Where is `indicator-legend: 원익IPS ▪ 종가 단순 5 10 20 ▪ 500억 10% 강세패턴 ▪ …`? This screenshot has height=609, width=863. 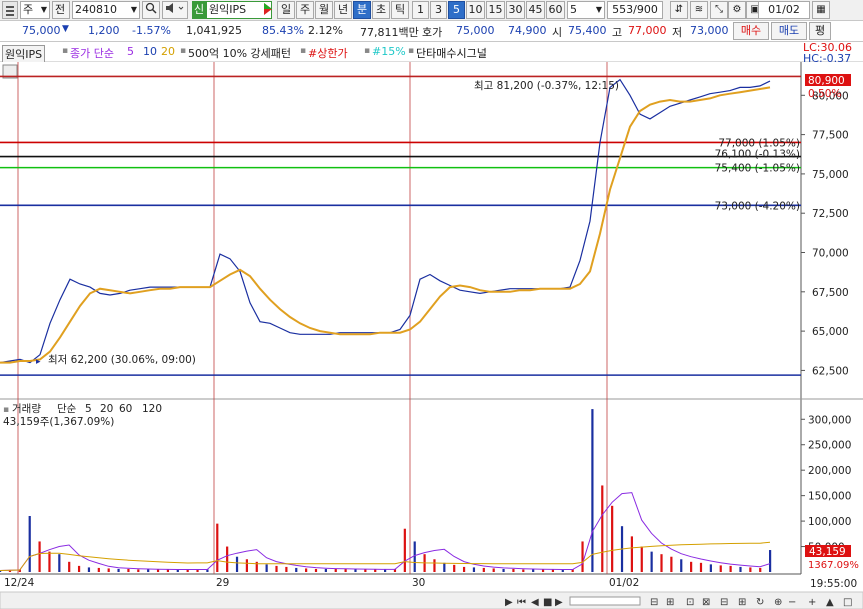 indicator-legend: 원익IPS ▪ 종가 단순 5 10 20 ▪ 500억 10% 강세패턴 ▪ … is located at coordinates (431, 53).